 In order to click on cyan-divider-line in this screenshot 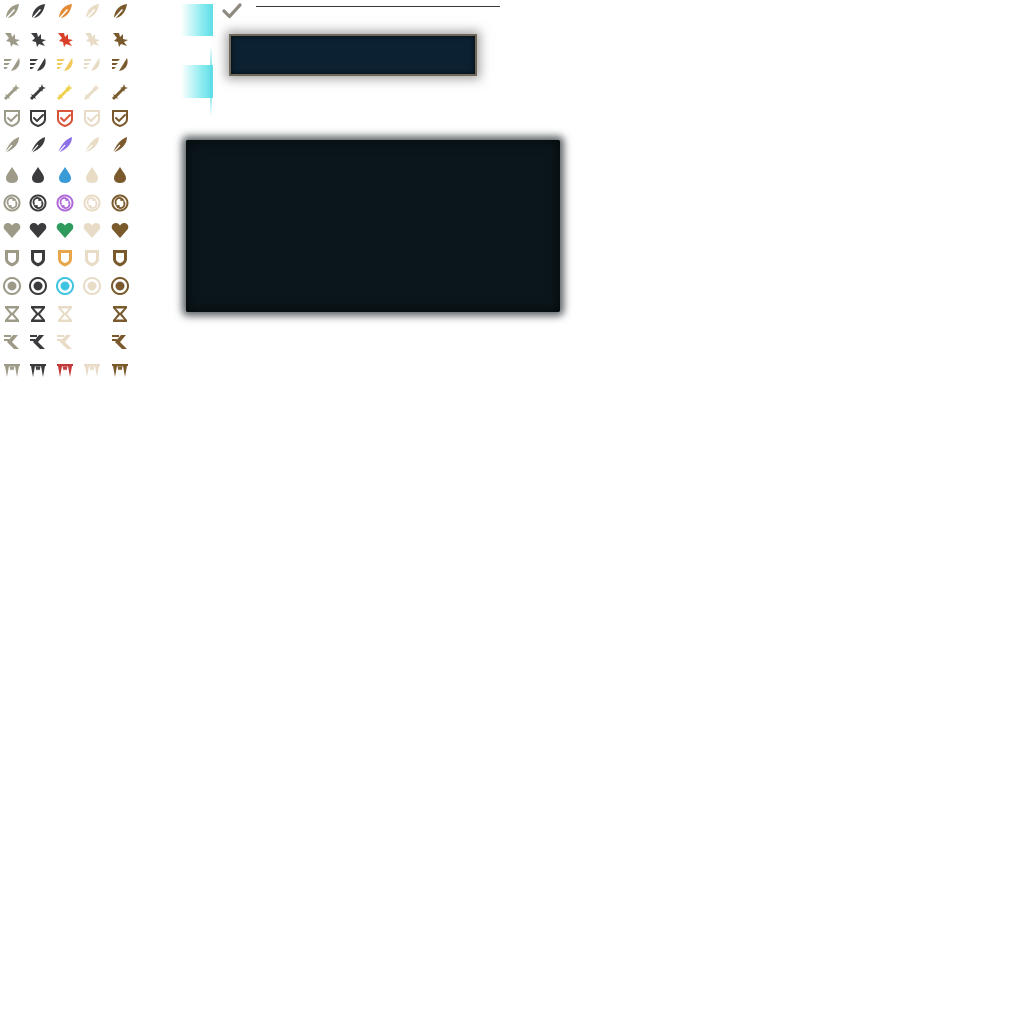, I will do `click(211, 81)`.